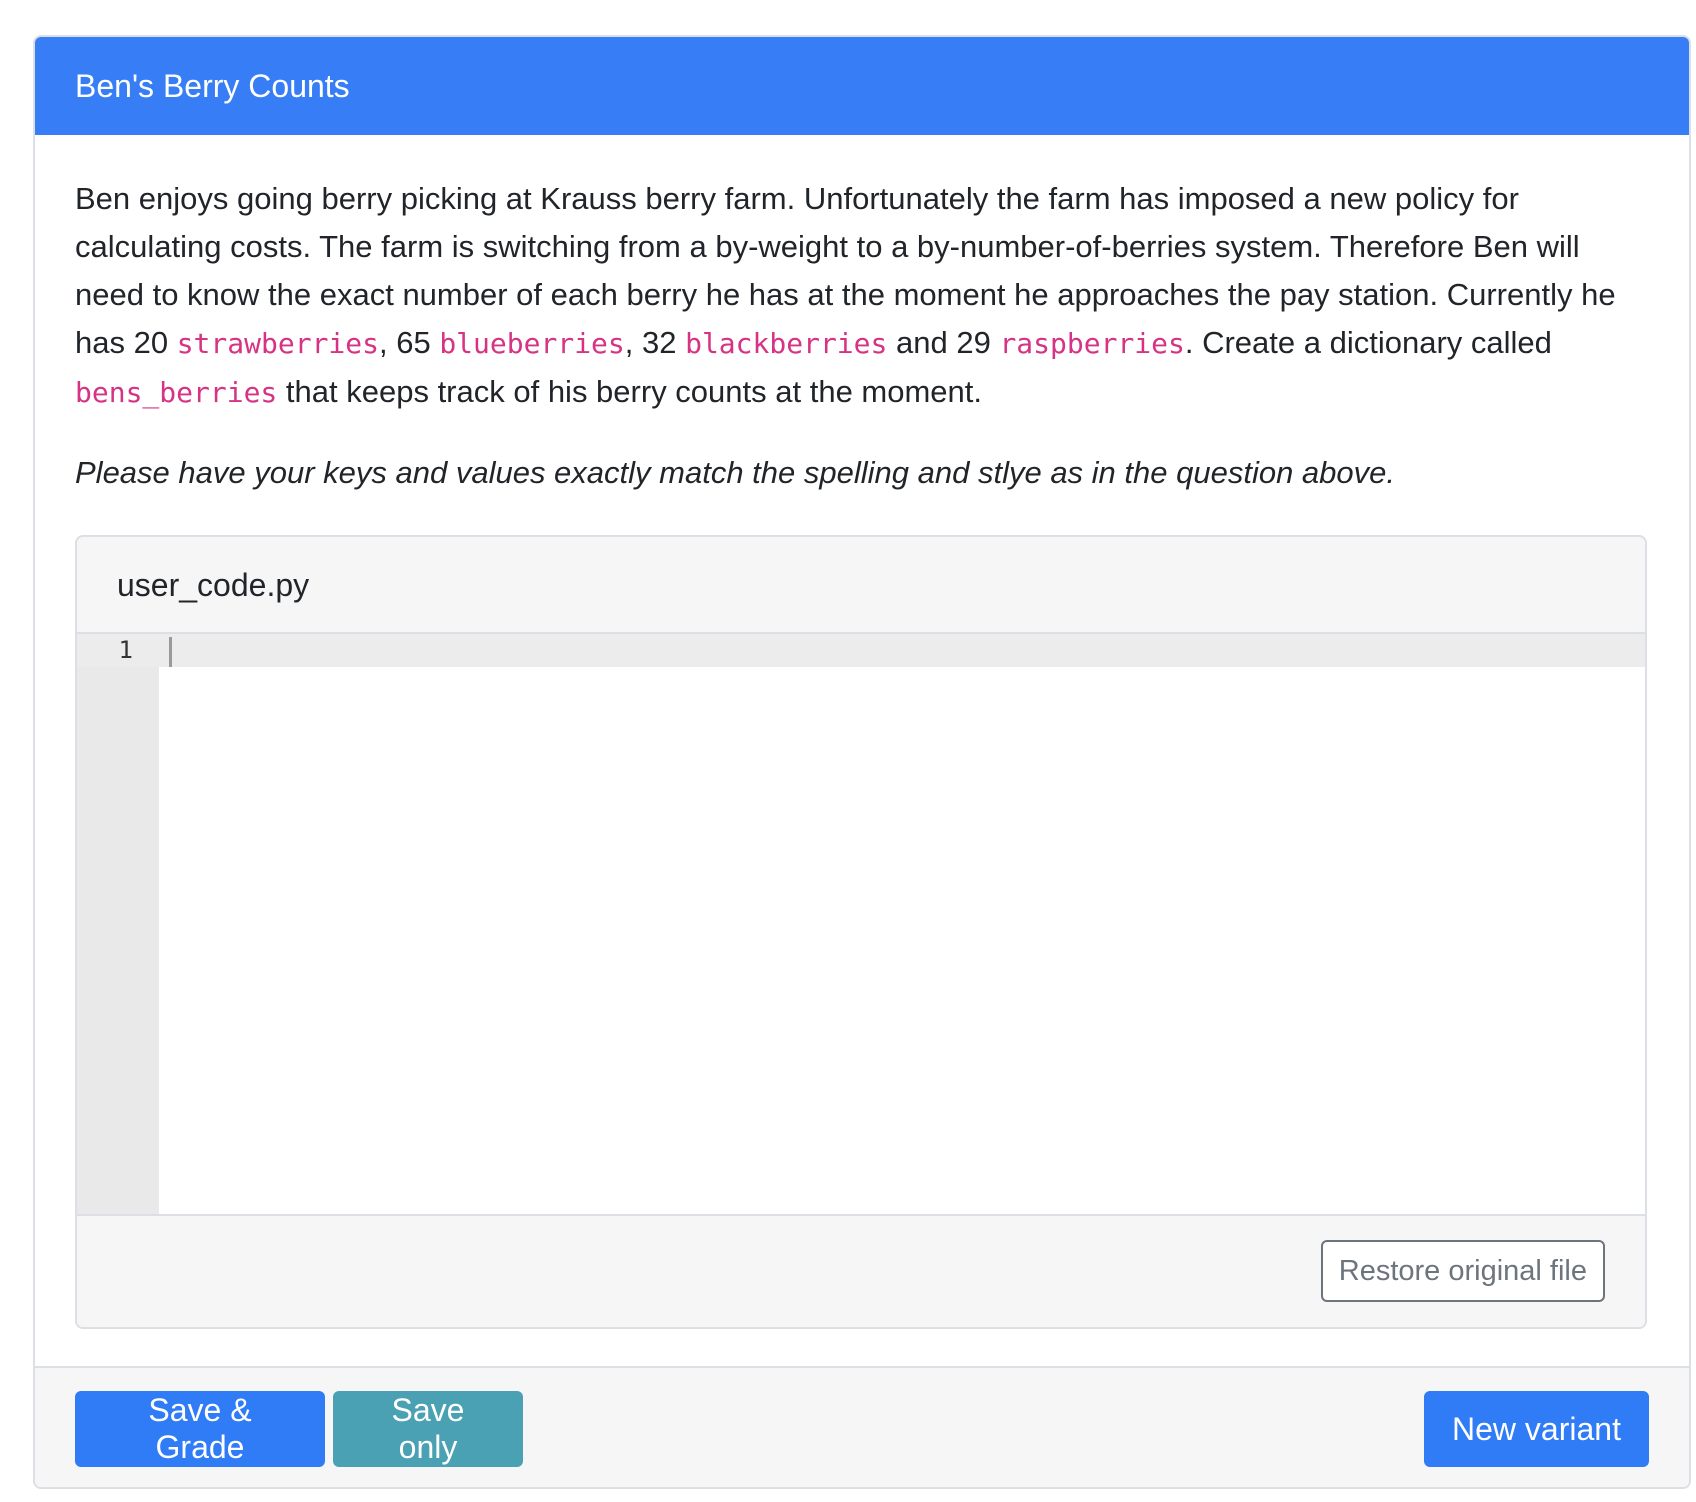 The image size is (1696, 1502). What do you see at coordinates (176, 392) in the screenshot?
I see `code-bens-berries: bens_berries` at bounding box center [176, 392].